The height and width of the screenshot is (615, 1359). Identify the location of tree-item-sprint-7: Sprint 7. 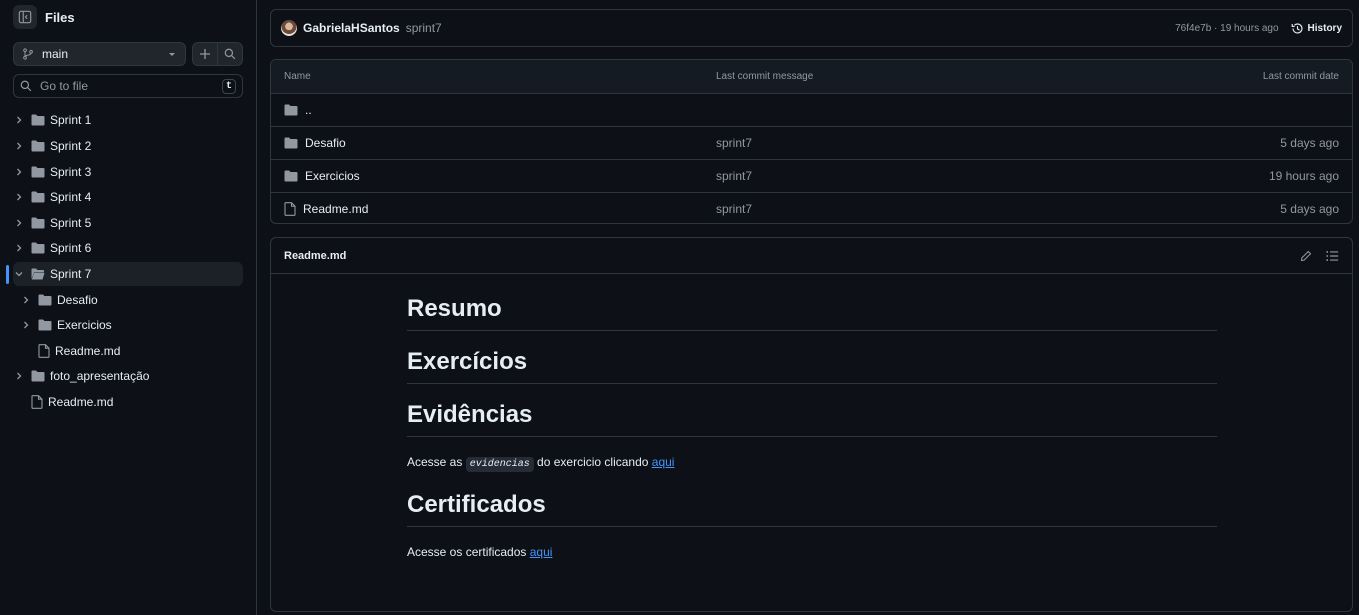
(128, 274).